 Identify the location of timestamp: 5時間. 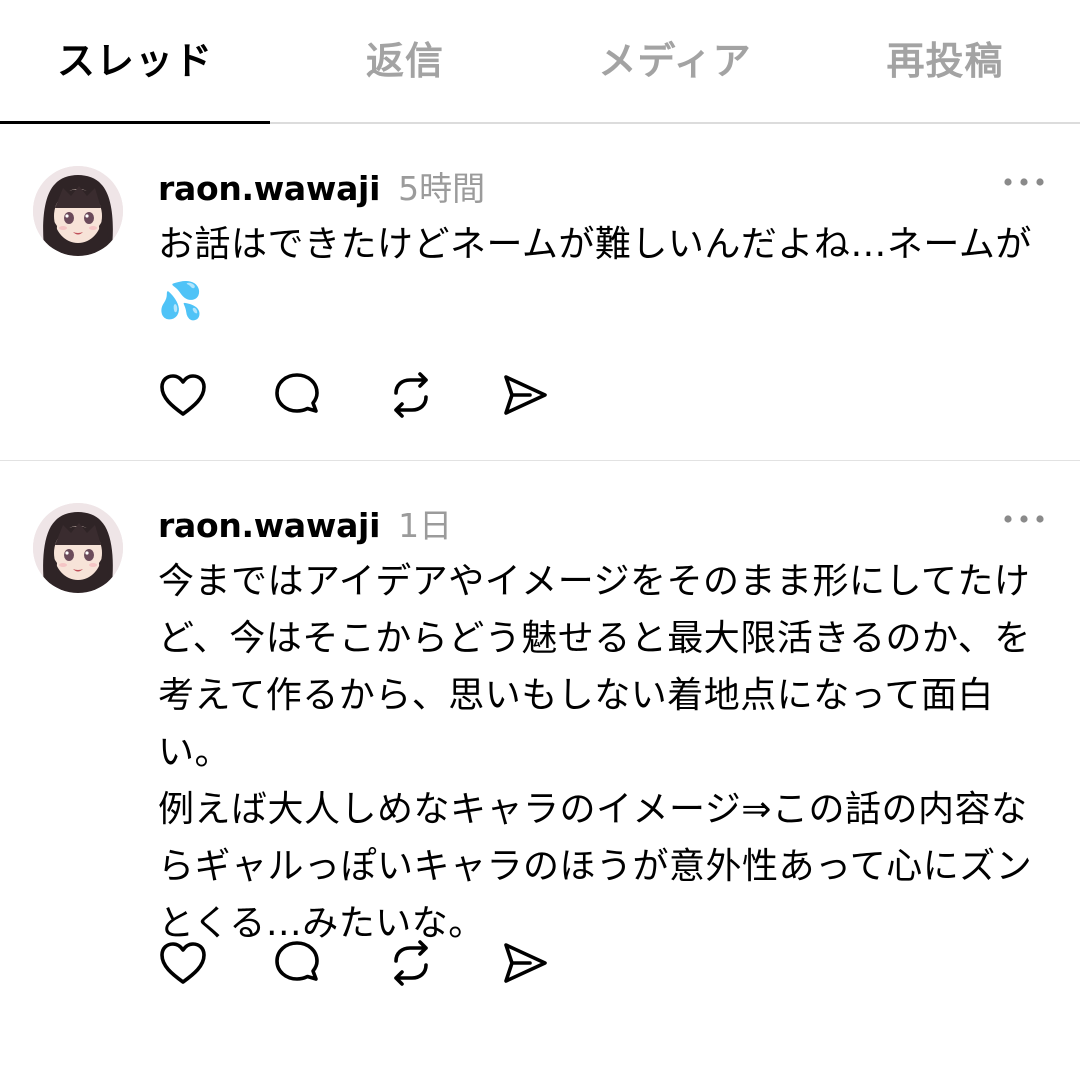
(442, 188).